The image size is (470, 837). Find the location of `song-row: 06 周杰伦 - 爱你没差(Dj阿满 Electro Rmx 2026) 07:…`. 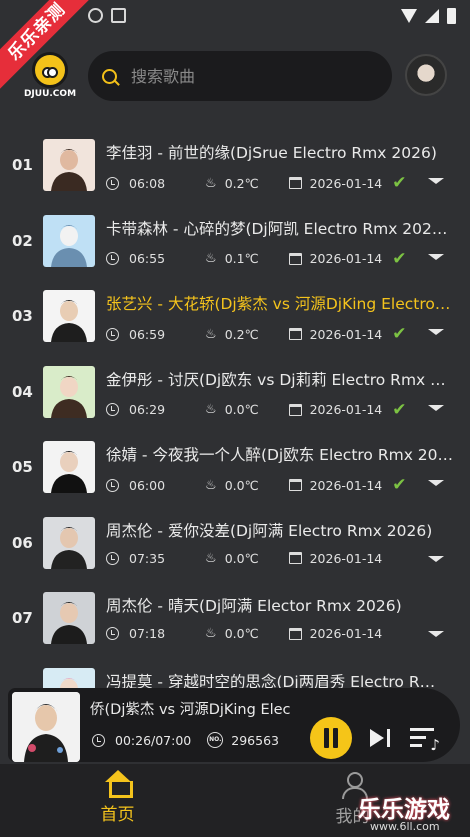

song-row: 06 周杰伦 - 爱你没差(Dj阿满 Electro Rmx 2026) 07:… is located at coordinates (235, 544).